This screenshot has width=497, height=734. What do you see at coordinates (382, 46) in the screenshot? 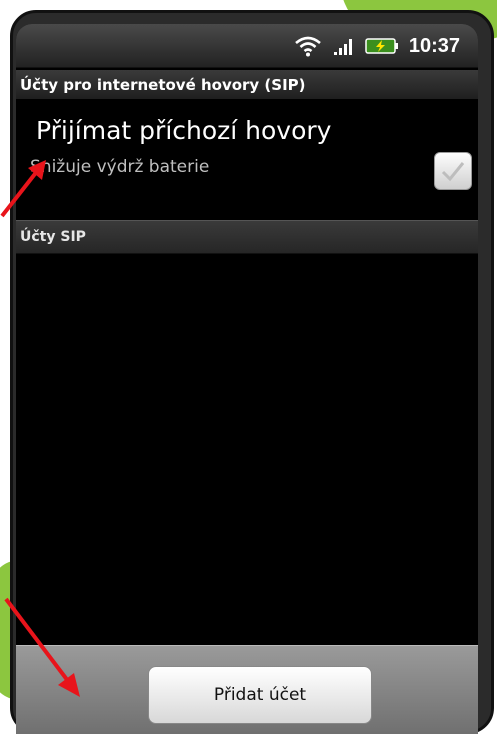
I see `battery-charging-icon` at bounding box center [382, 46].